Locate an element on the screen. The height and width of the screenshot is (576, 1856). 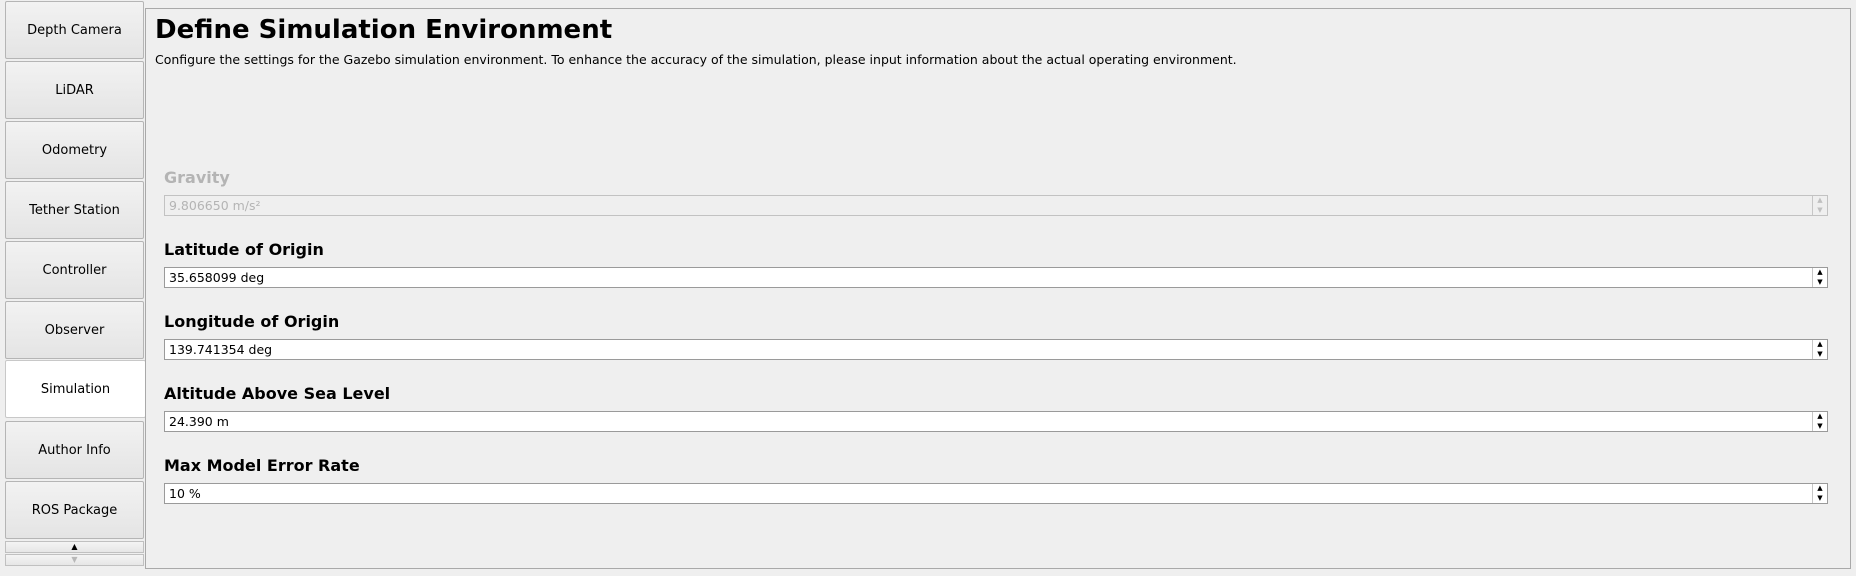
sidebar-scroll-down-button: ▼ is located at coordinates (74, 560).